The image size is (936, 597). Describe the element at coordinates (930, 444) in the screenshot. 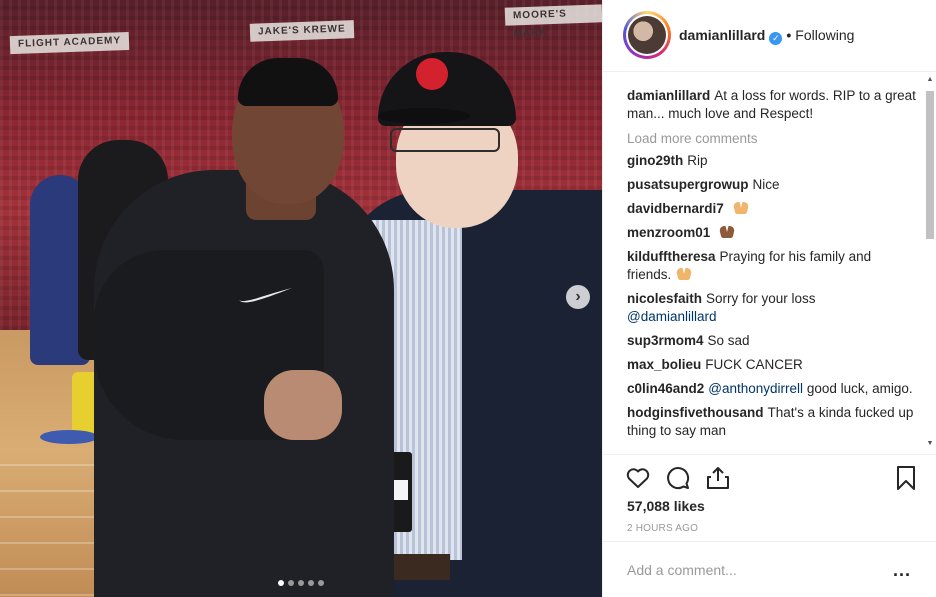

I see `scroll-down-arrow-icon: ▼` at that location.